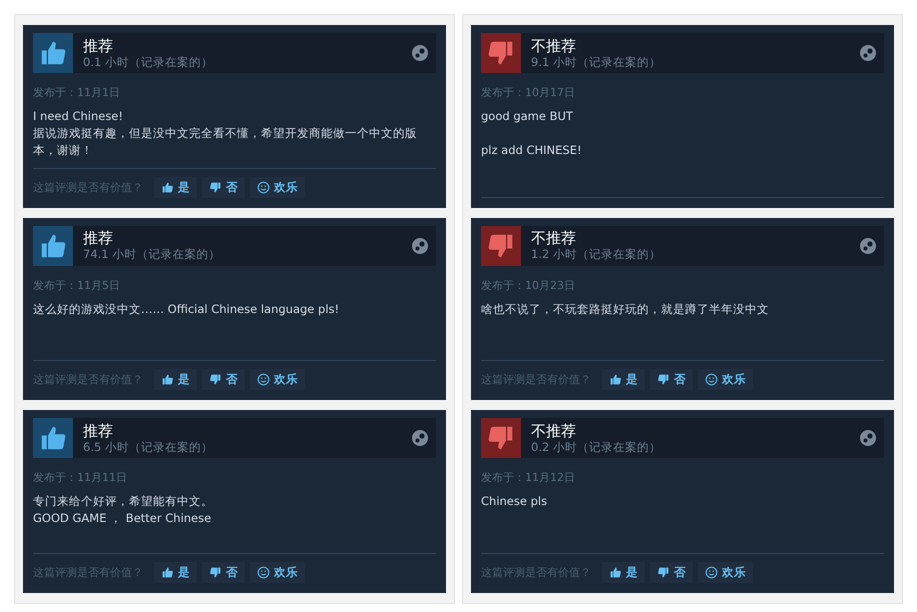 The width and height of the screenshot is (917, 612). I want to click on posted-date: 发布于：11月12日, so click(528, 478).